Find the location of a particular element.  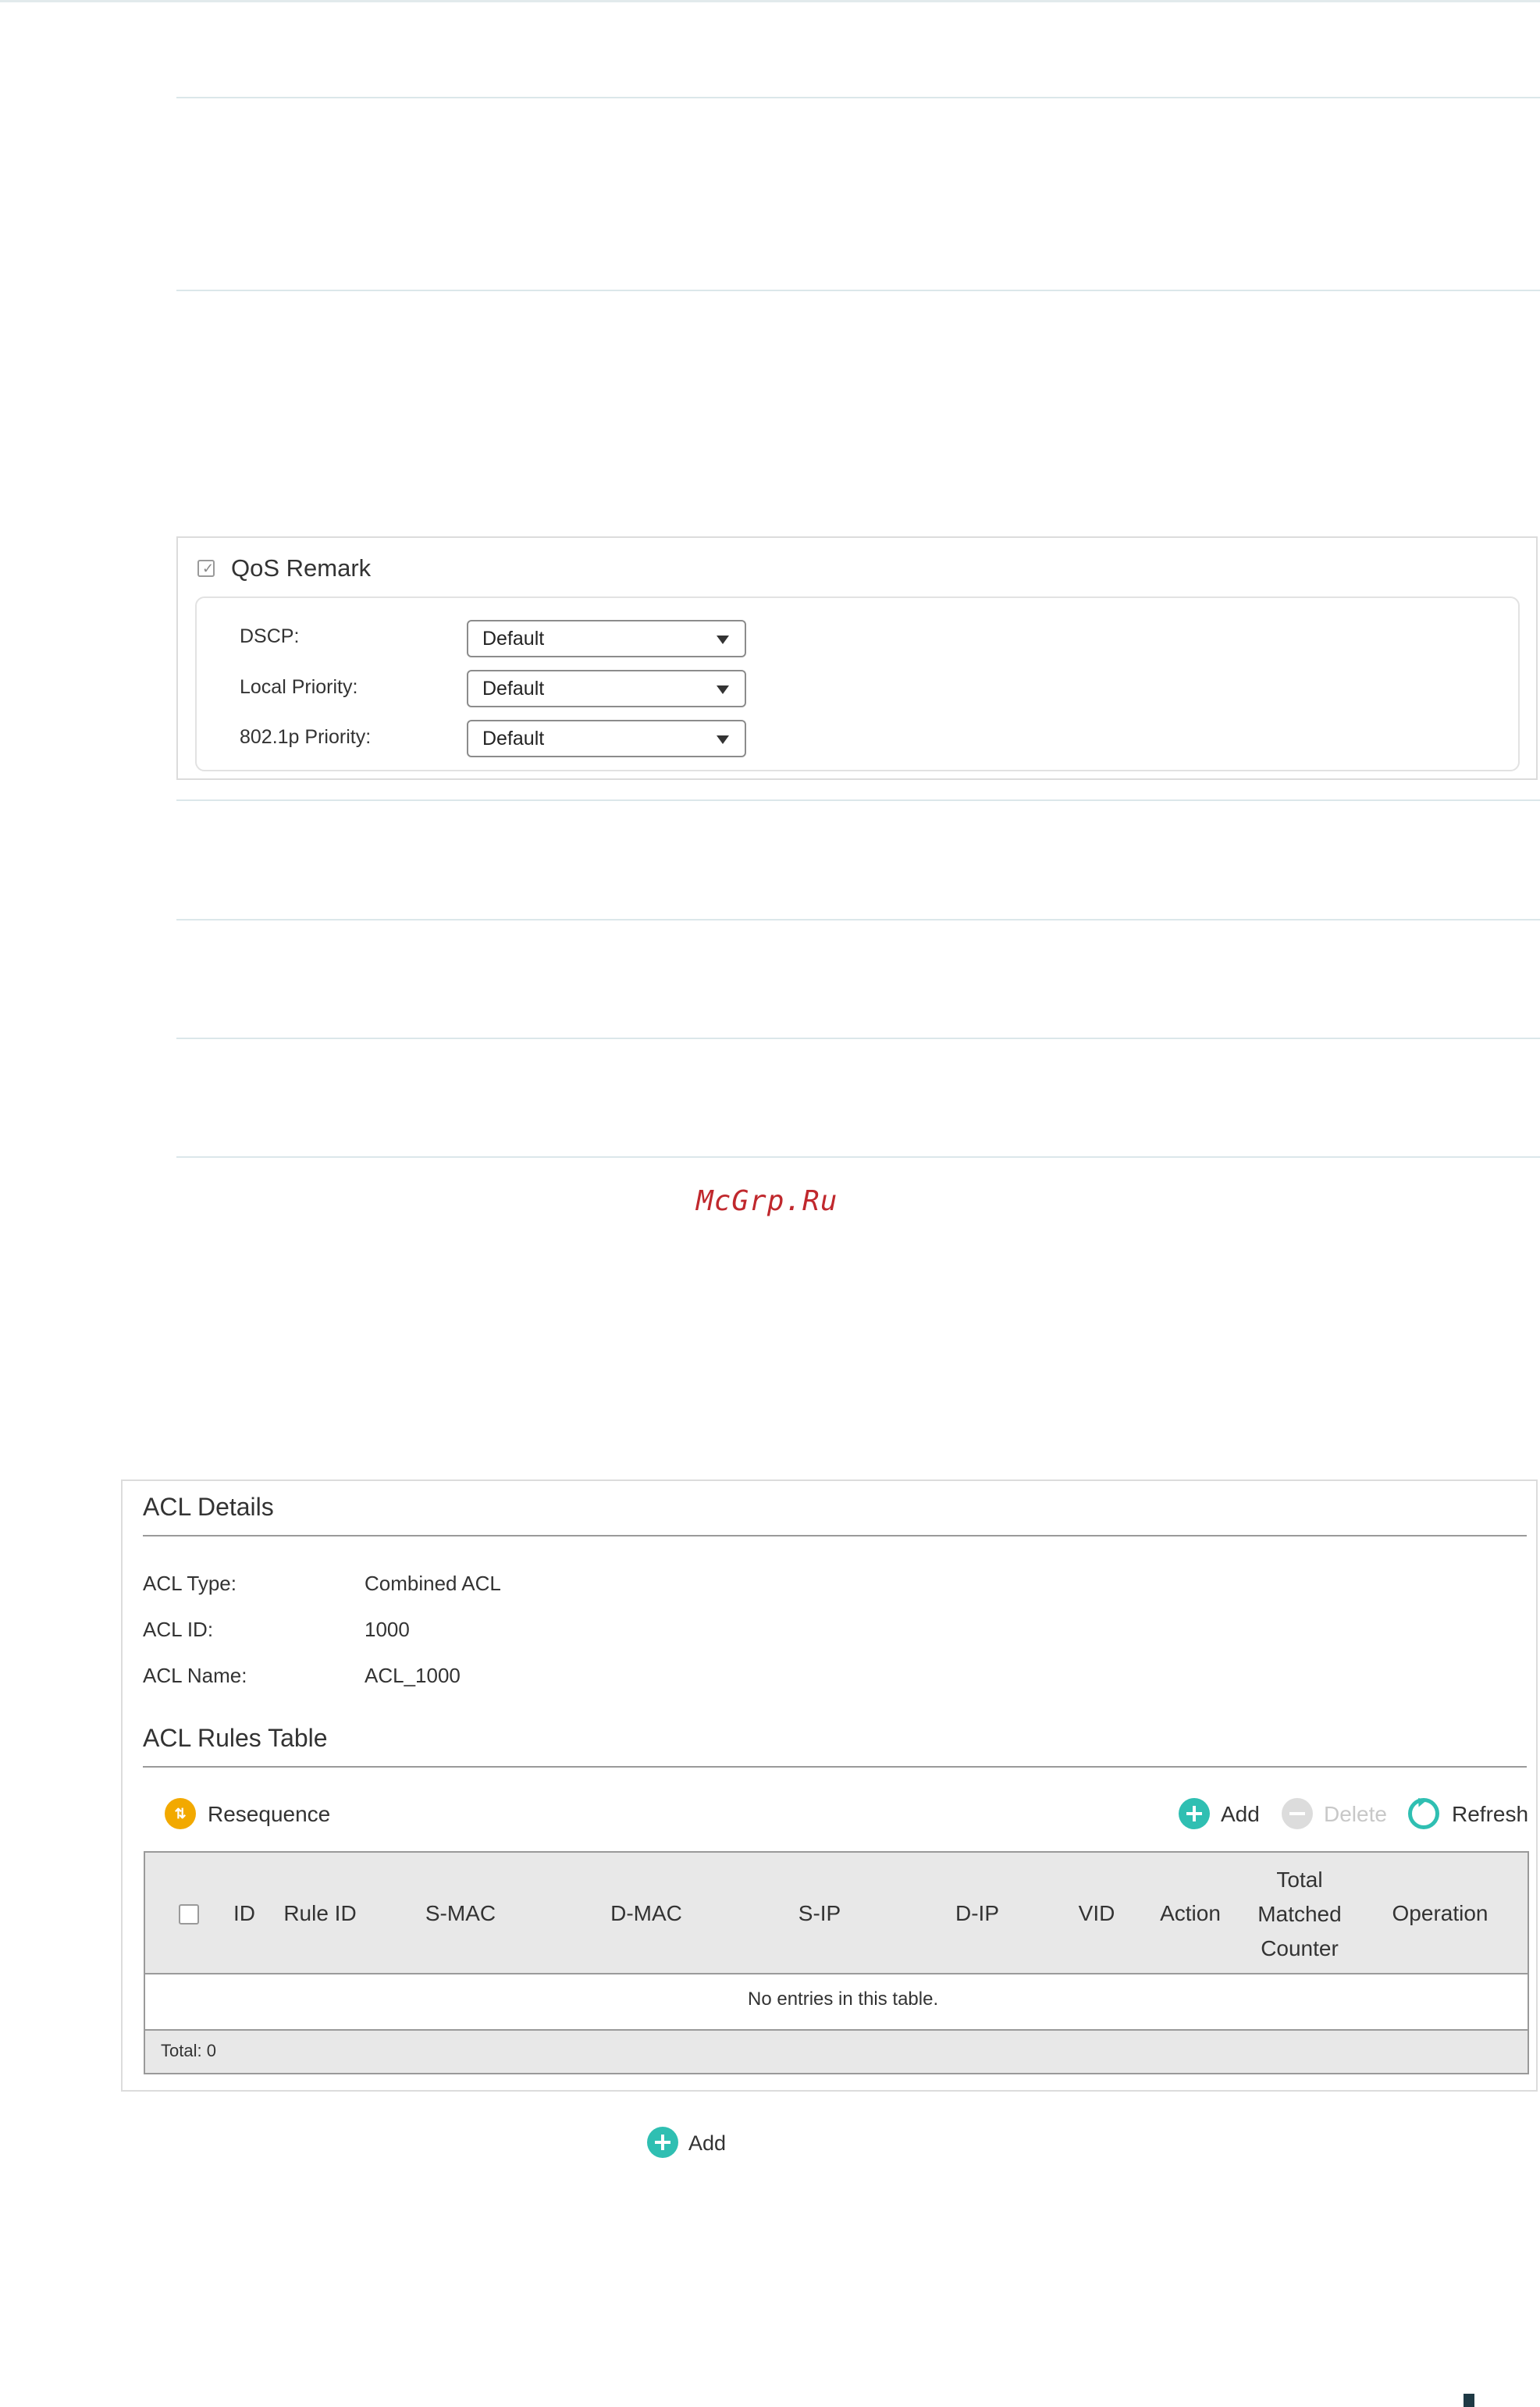

refresh-icon is located at coordinates (1423, 1813).